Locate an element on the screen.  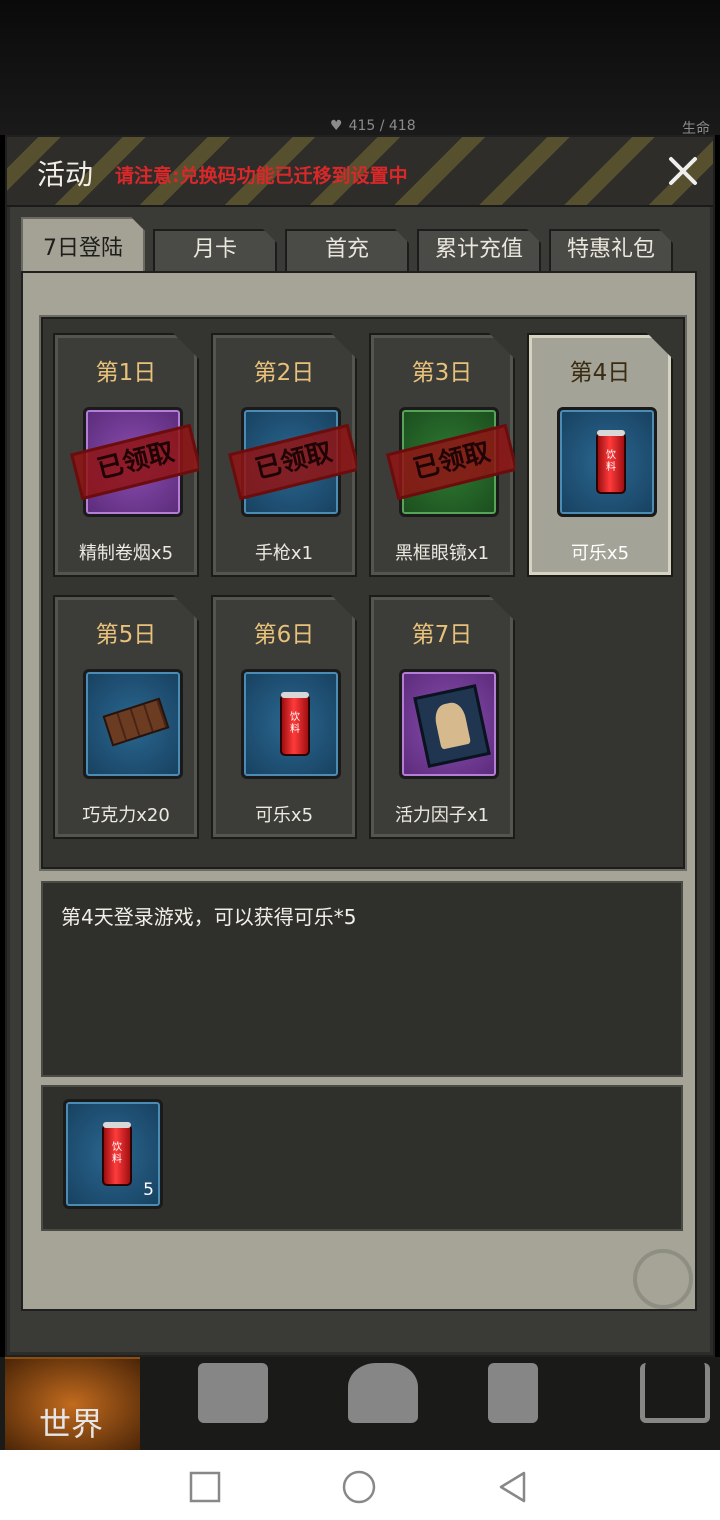
reward-preview-box: 饮料 5 is located at coordinates (362, 1158).